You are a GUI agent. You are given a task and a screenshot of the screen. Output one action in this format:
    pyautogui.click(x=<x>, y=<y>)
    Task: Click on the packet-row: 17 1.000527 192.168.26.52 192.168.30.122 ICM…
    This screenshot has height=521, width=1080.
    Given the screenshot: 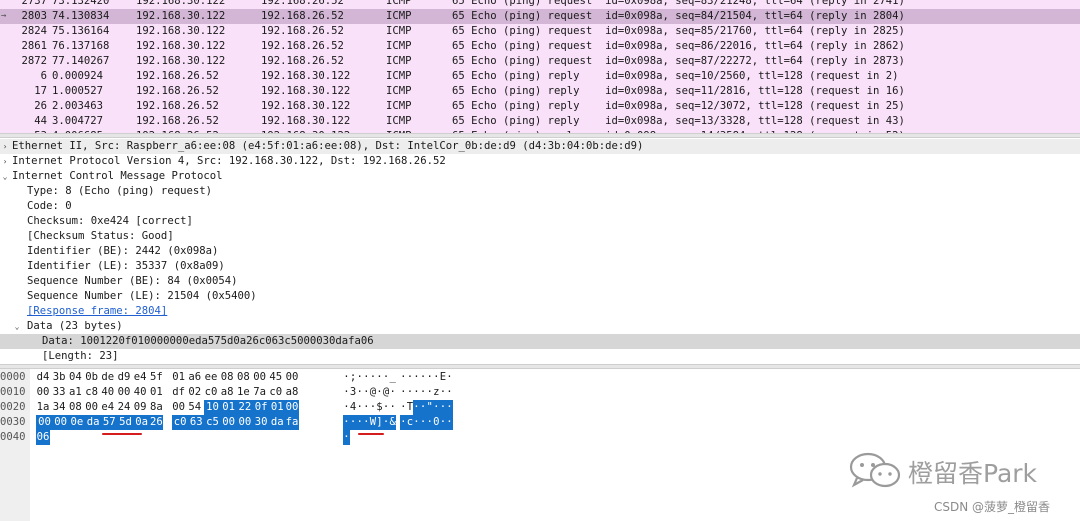 What is the action you would take?
    pyautogui.click(x=540, y=91)
    